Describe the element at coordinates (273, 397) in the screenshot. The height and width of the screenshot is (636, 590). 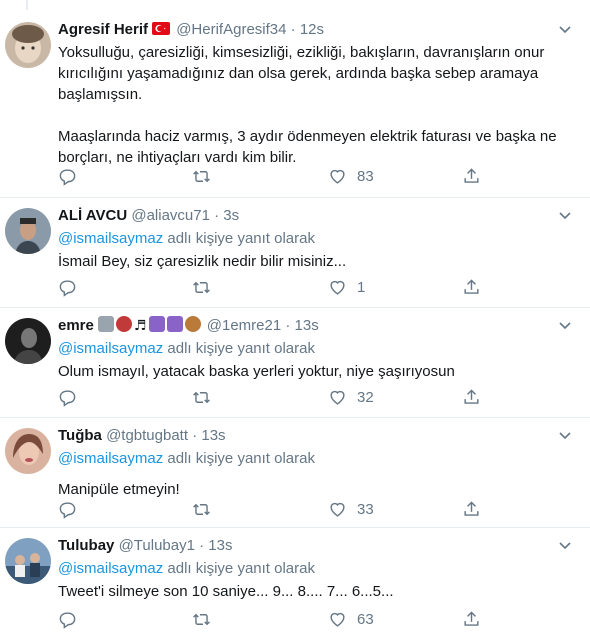
I see `tweet-actions: 32` at that location.